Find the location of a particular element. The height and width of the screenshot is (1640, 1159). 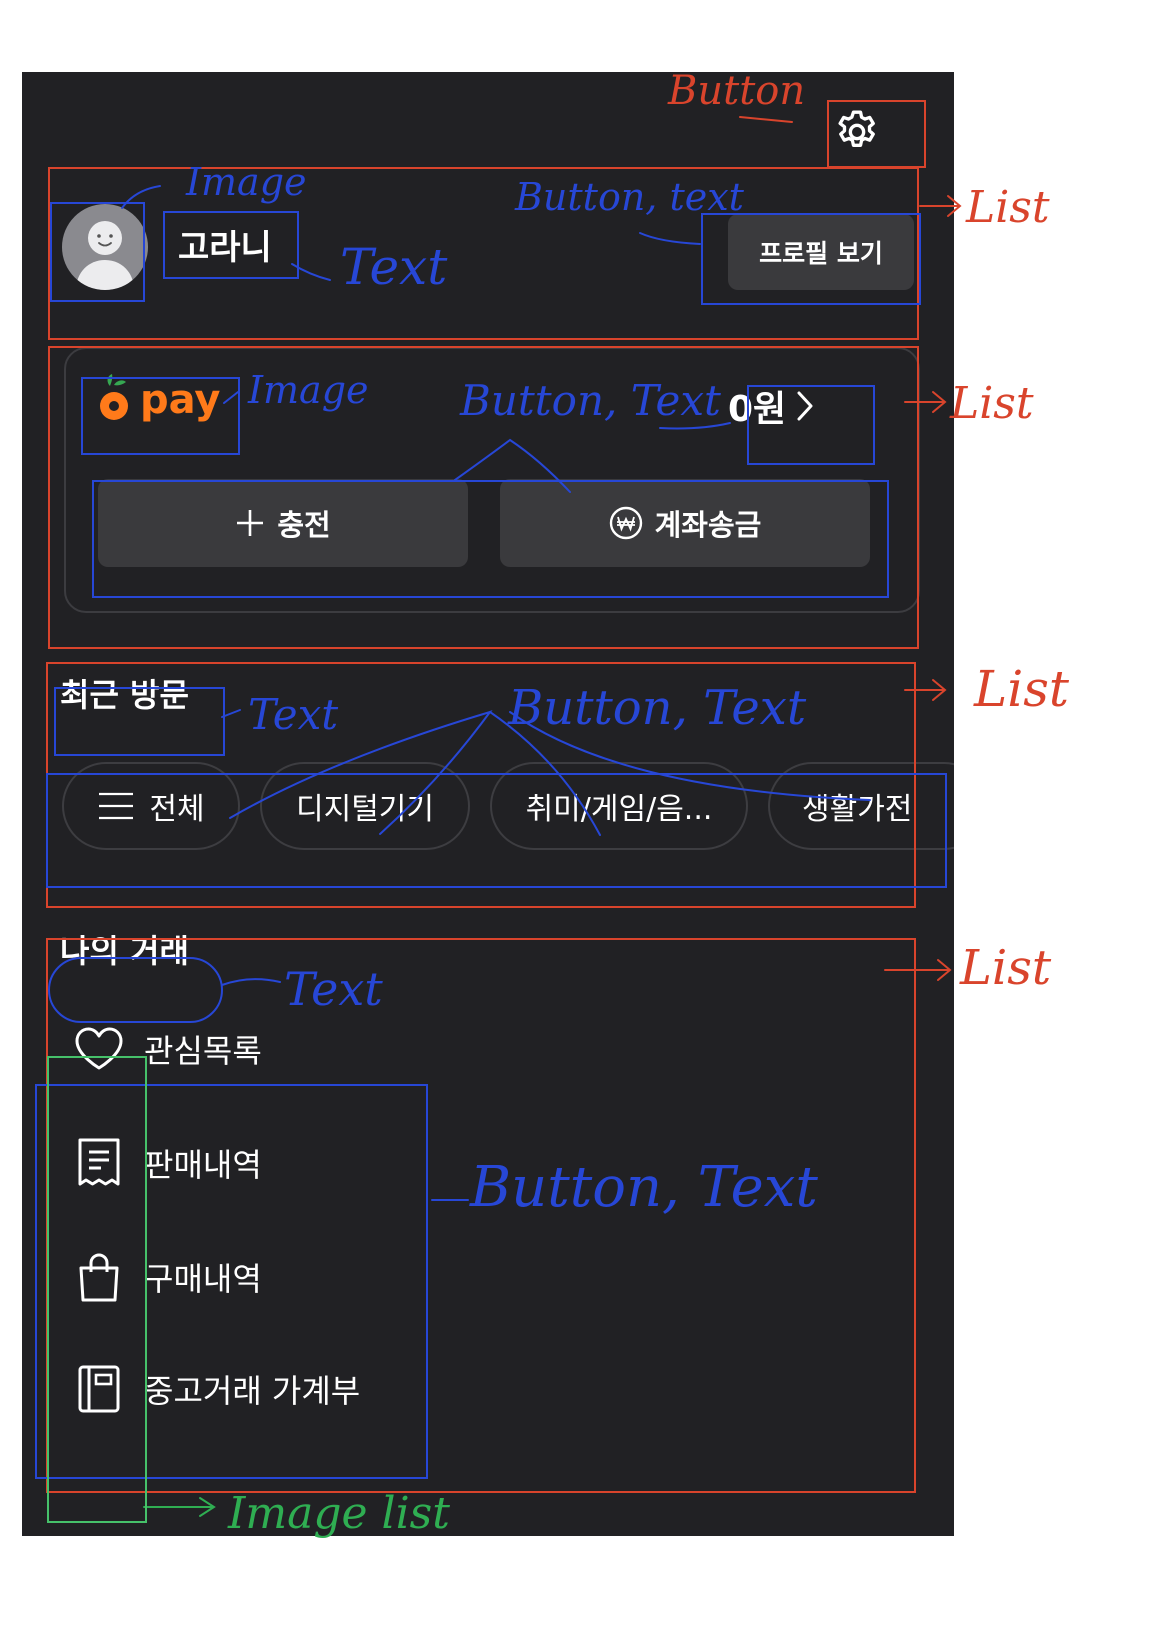

annotation-label-button-text-3: Button, Text is located at coordinates (657, 708).